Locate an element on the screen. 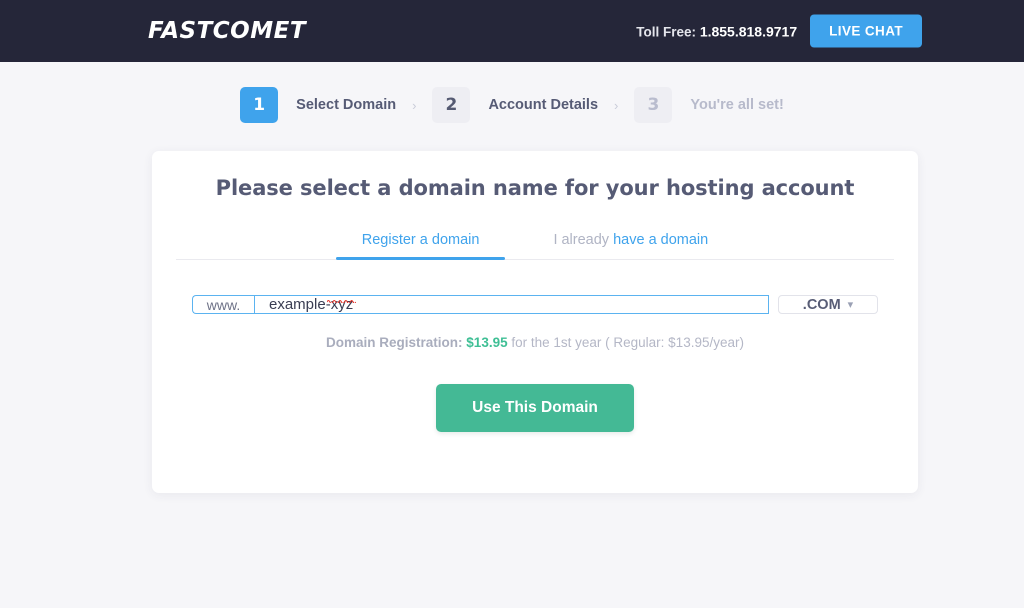 The width and height of the screenshot is (1024, 608). cta-row: Use This Domain is located at coordinates (535, 408).